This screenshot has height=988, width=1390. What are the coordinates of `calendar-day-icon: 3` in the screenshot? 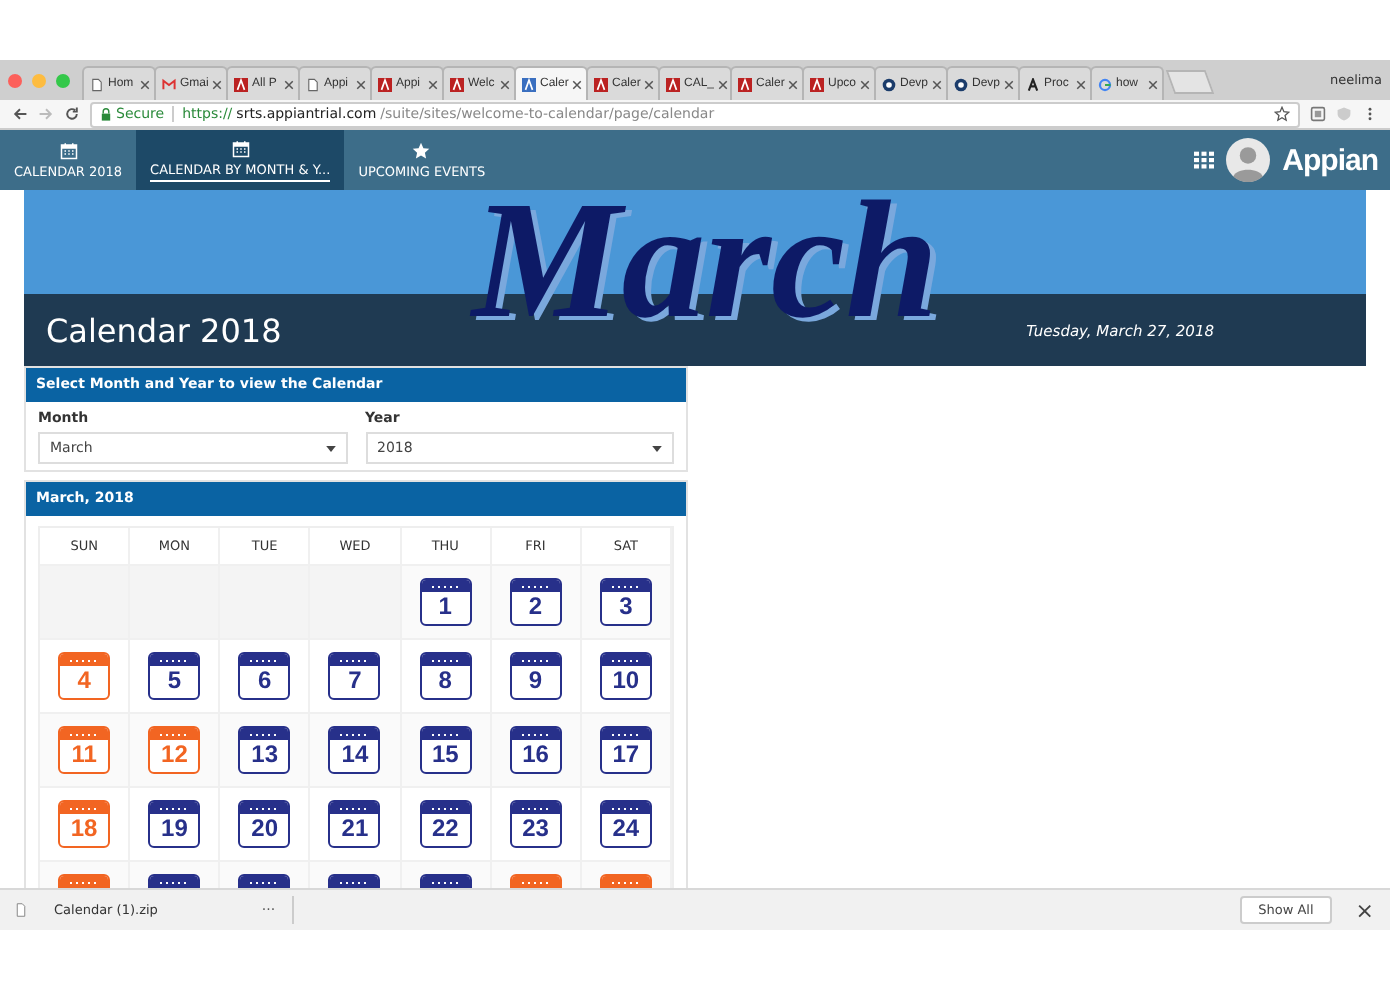 It's located at (625, 602).